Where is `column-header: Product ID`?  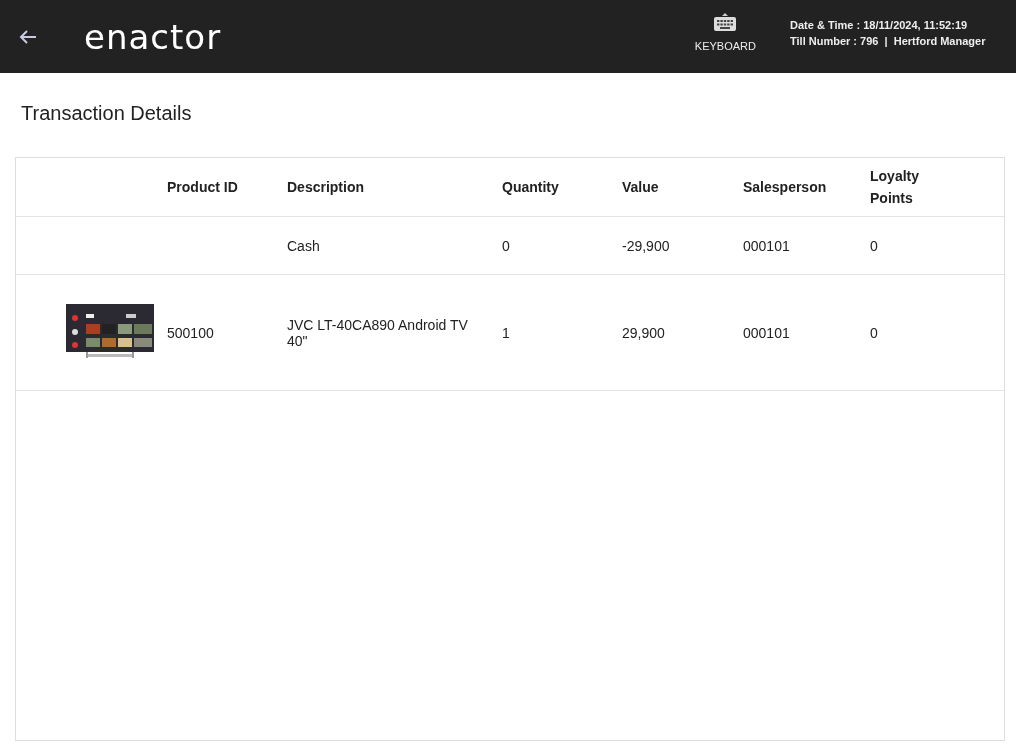
column-header: Product ID is located at coordinates (203, 187).